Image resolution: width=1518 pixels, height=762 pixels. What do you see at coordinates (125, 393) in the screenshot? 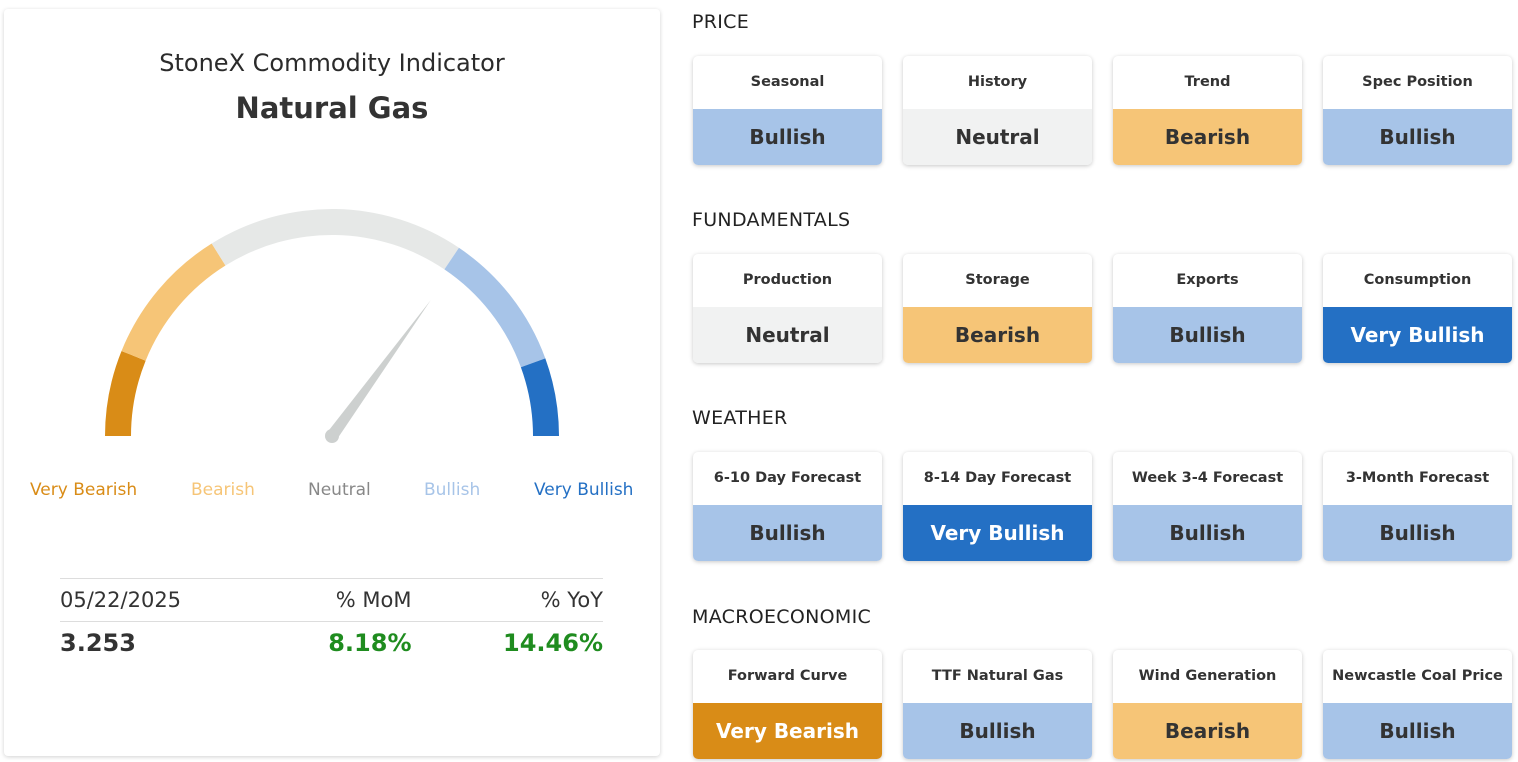
I see `gauge-segment-very-bearish` at bounding box center [125, 393].